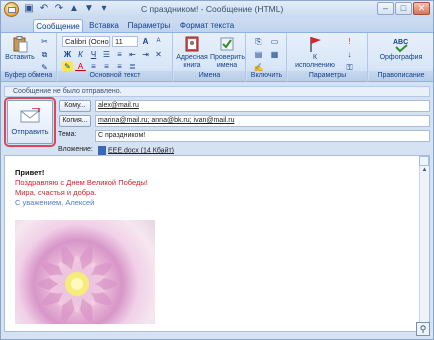 This screenshot has height=340, width=434. Describe the element at coordinates (141, 150) in the screenshot. I see `attachment-file: EEE.docx (14 Кбайт)` at that location.